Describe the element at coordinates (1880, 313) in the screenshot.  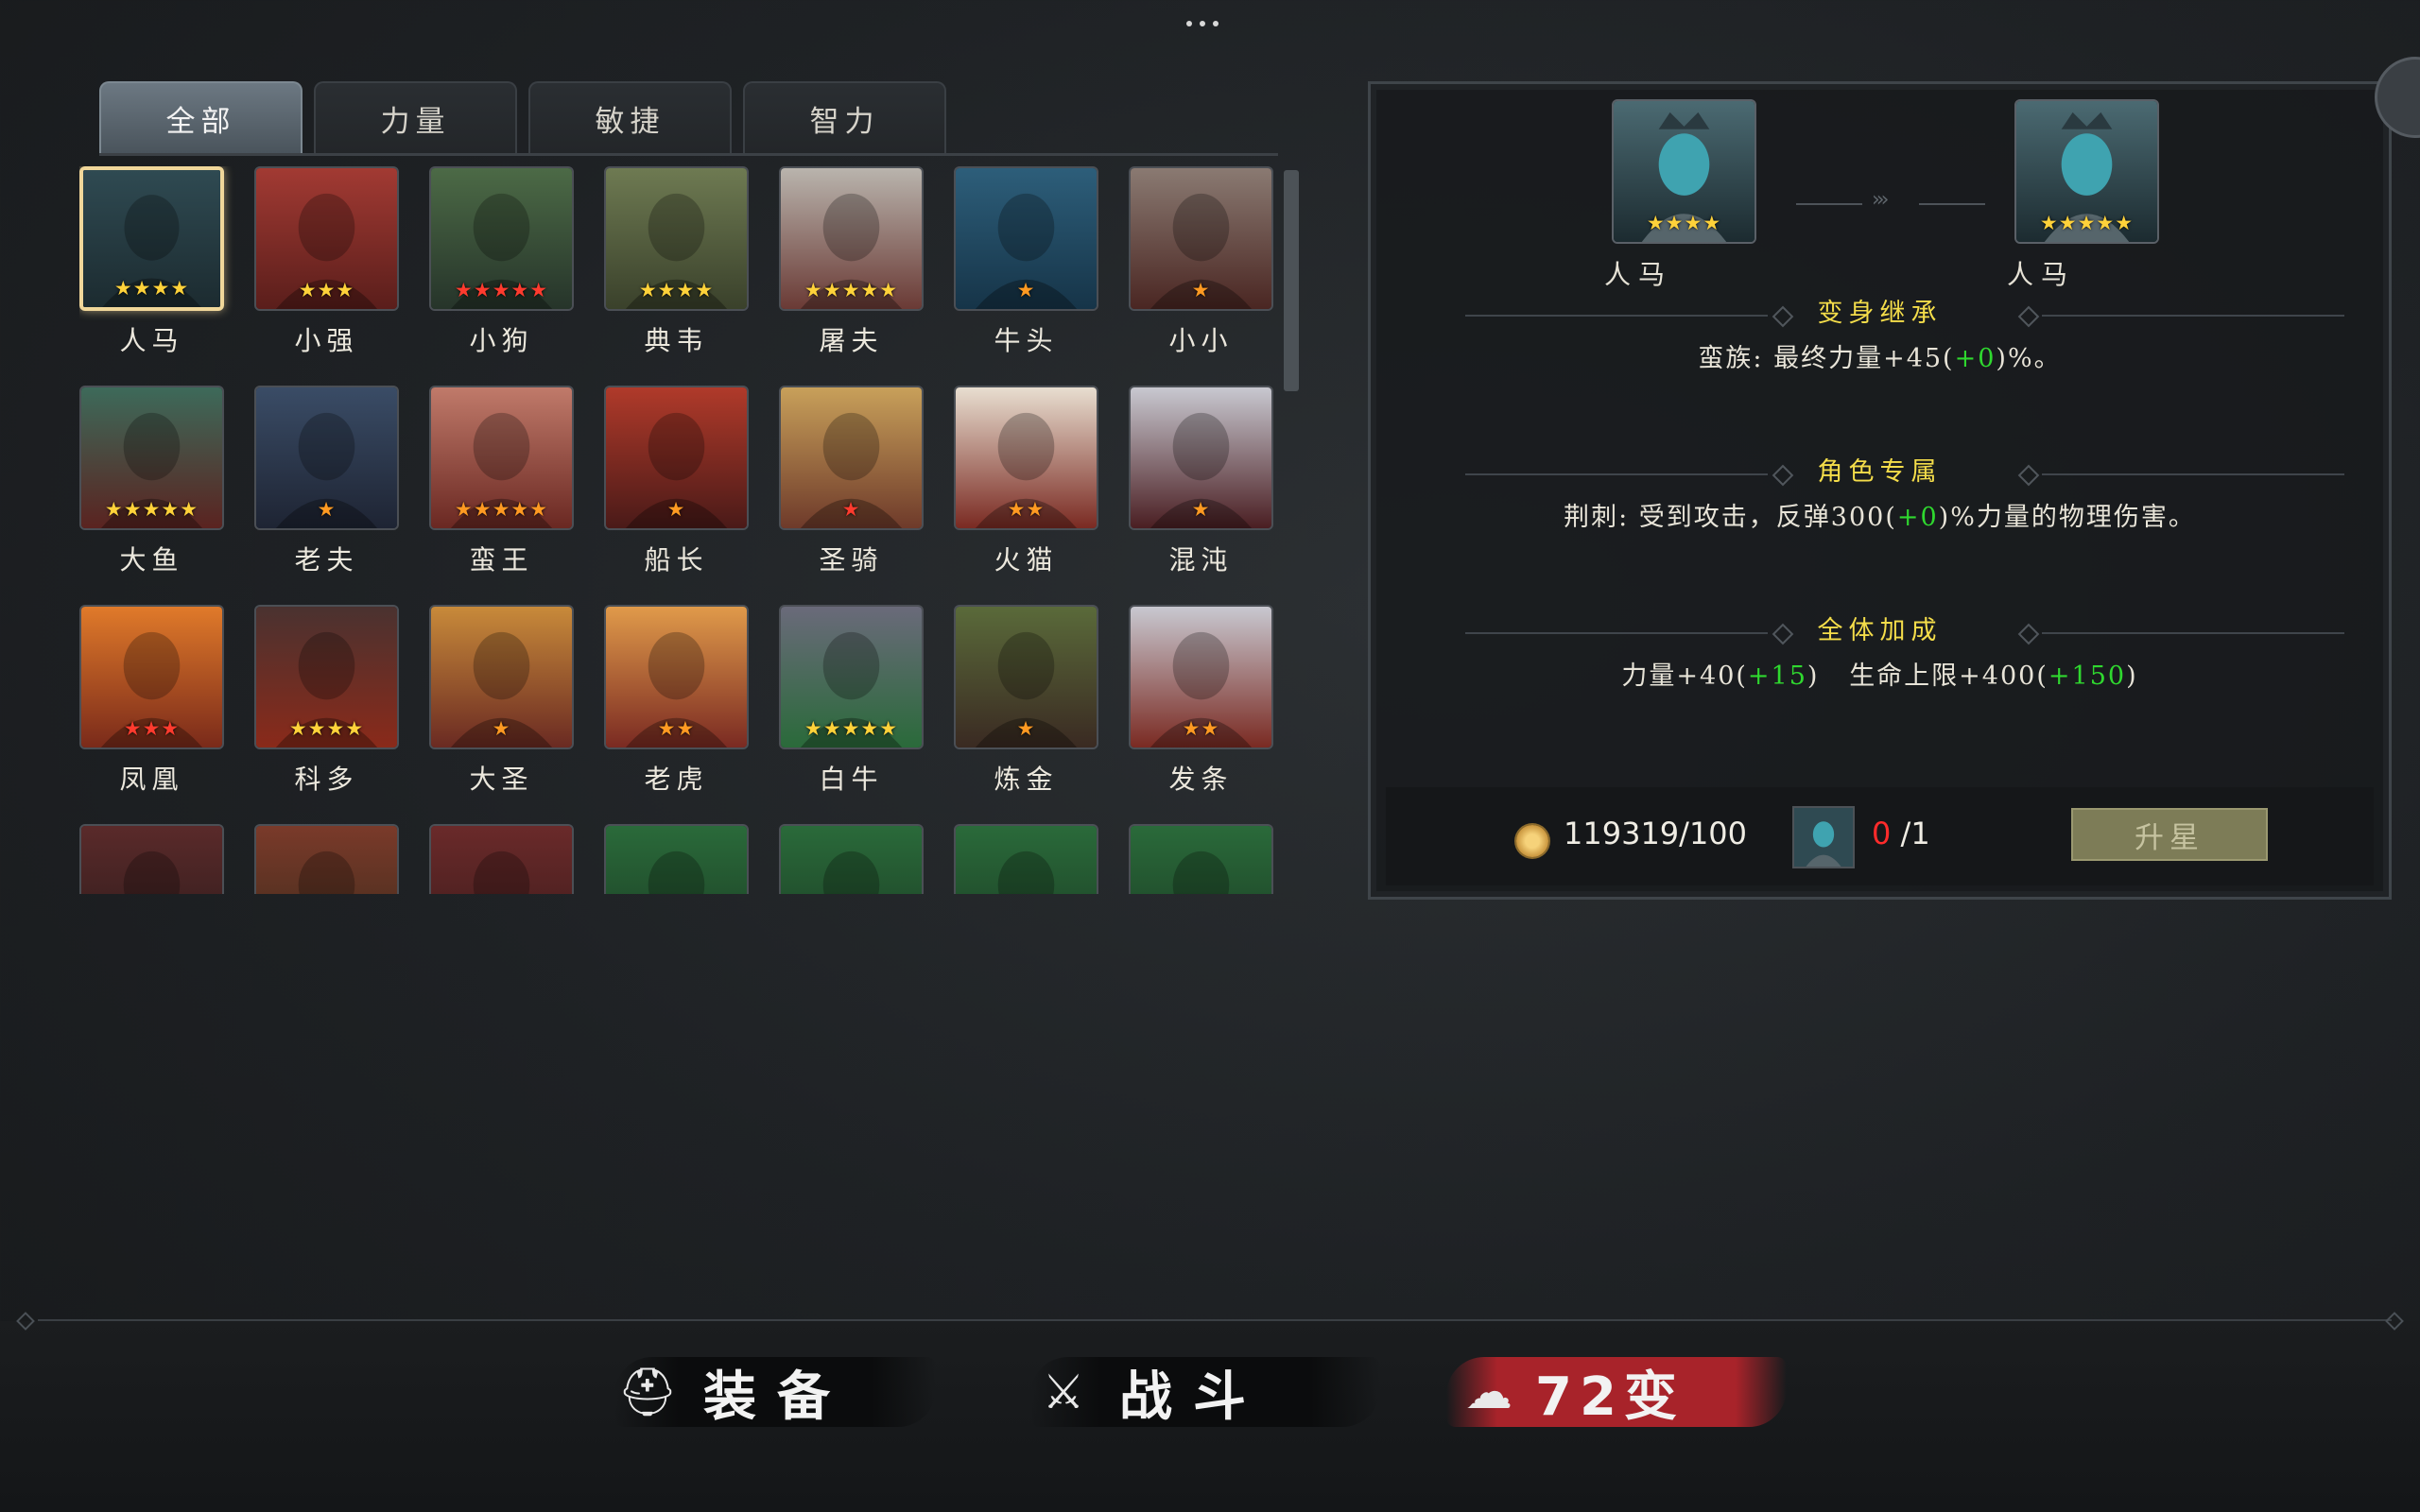
I see `inherit-title: 变身继承` at that location.